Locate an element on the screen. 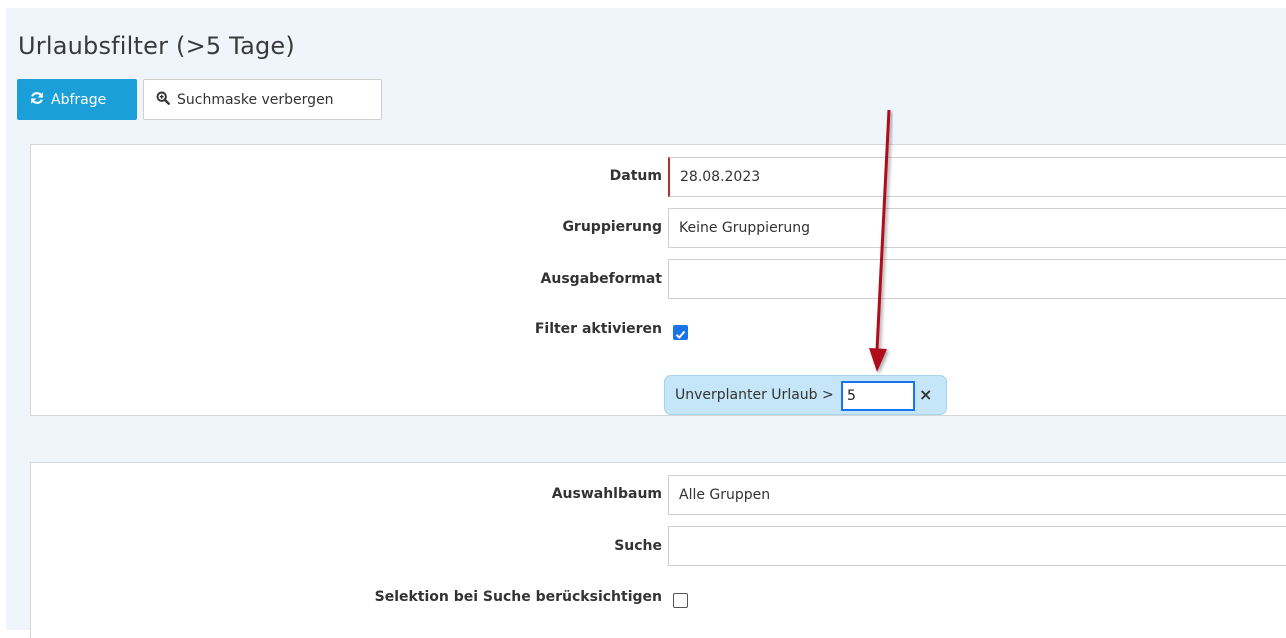  page-title: Urlaubsfilter (>5 Tage) is located at coordinates (156, 46).